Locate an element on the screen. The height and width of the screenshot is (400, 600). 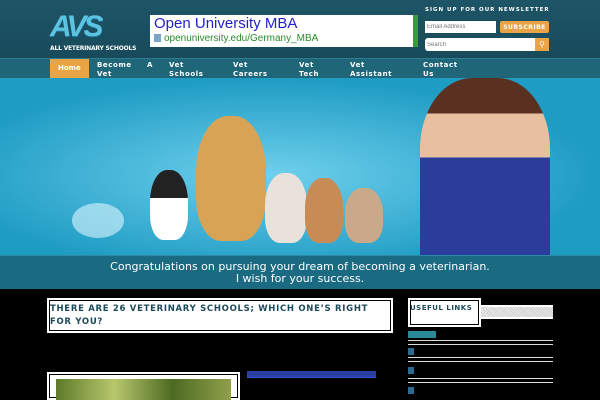
ad-url-text: openuniversity.edu/Germany_MBA is located at coordinates (241, 38).